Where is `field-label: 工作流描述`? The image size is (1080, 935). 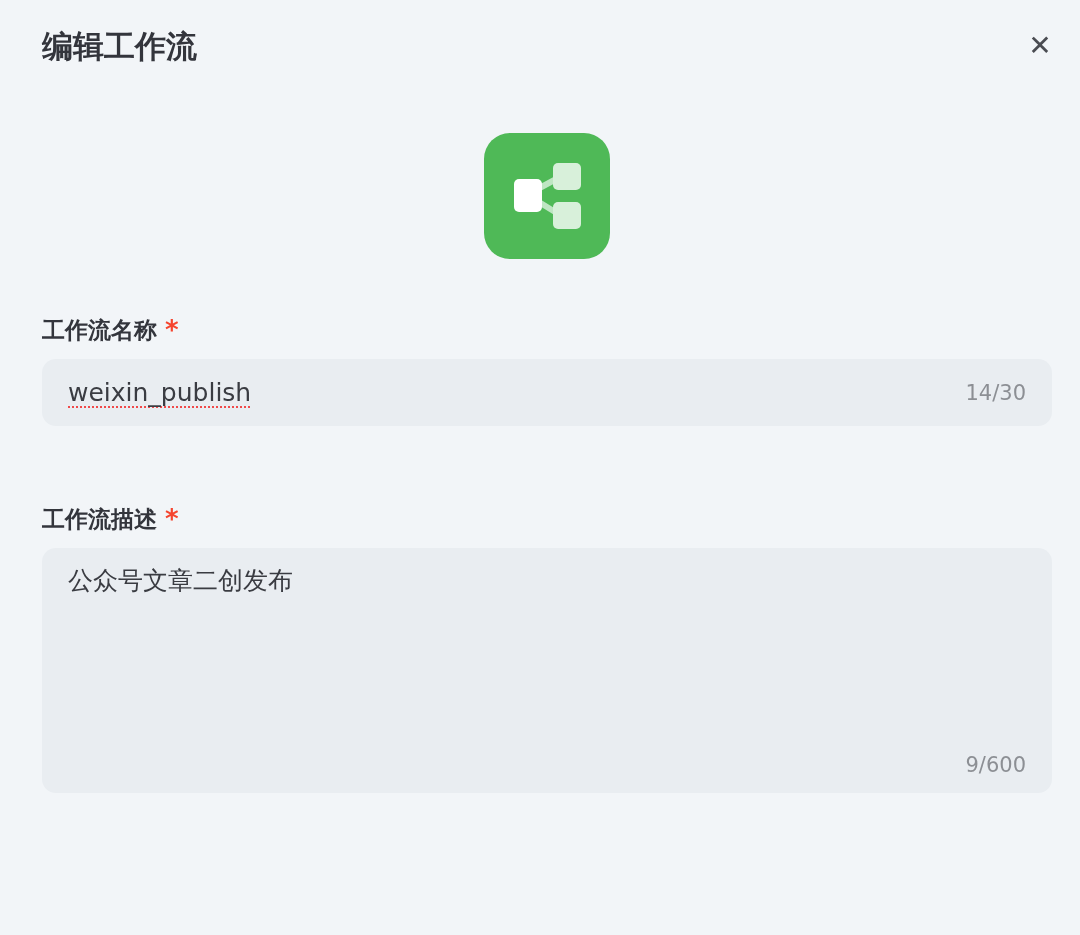
field-label: 工作流描述 is located at coordinates (99, 519).